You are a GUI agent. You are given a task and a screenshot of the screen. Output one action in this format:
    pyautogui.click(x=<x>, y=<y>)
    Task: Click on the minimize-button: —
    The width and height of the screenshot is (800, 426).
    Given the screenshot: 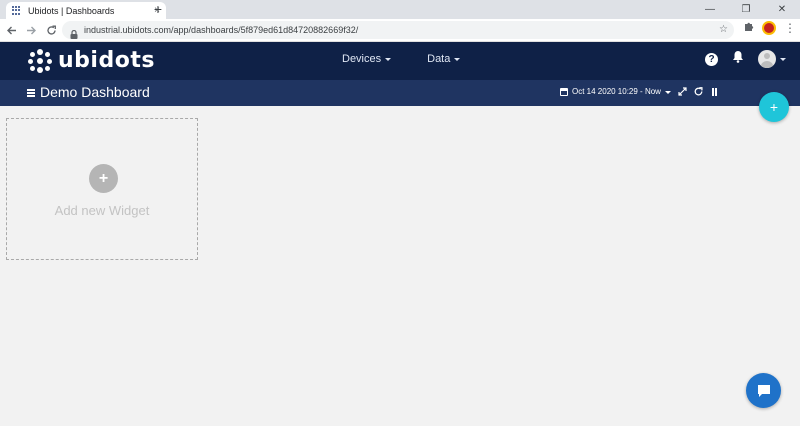 What is the action you would take?
    pyautogui.click(x=710, y=9)
    